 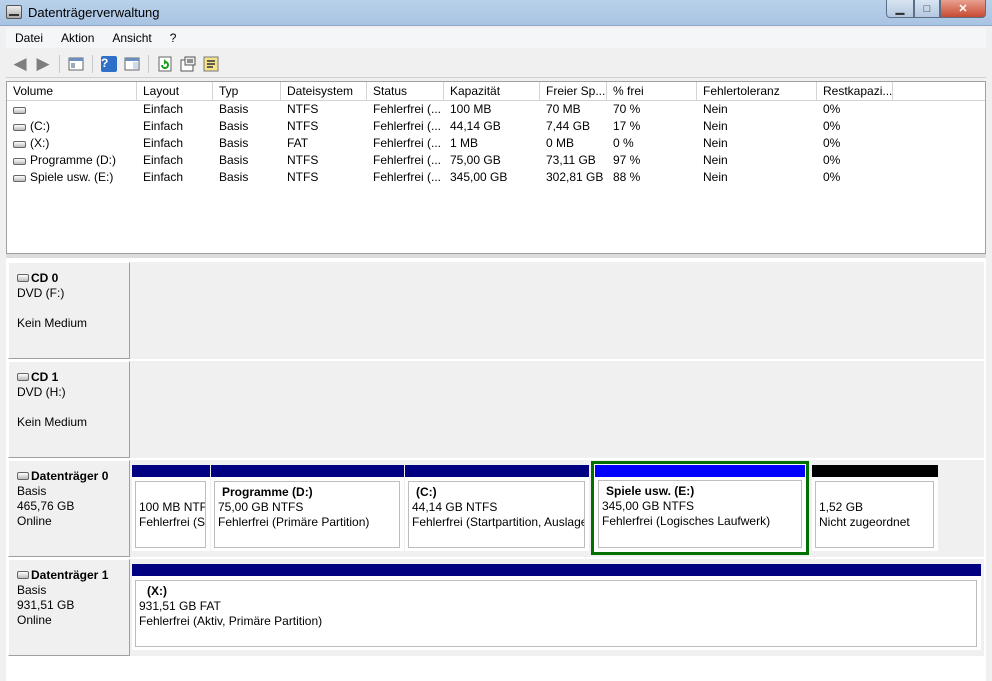 What do you see at coordinates (41, 293) in the screenshot?
I see `disk-drive-letter: DVD (F:)` at bounding box center [41, 293].